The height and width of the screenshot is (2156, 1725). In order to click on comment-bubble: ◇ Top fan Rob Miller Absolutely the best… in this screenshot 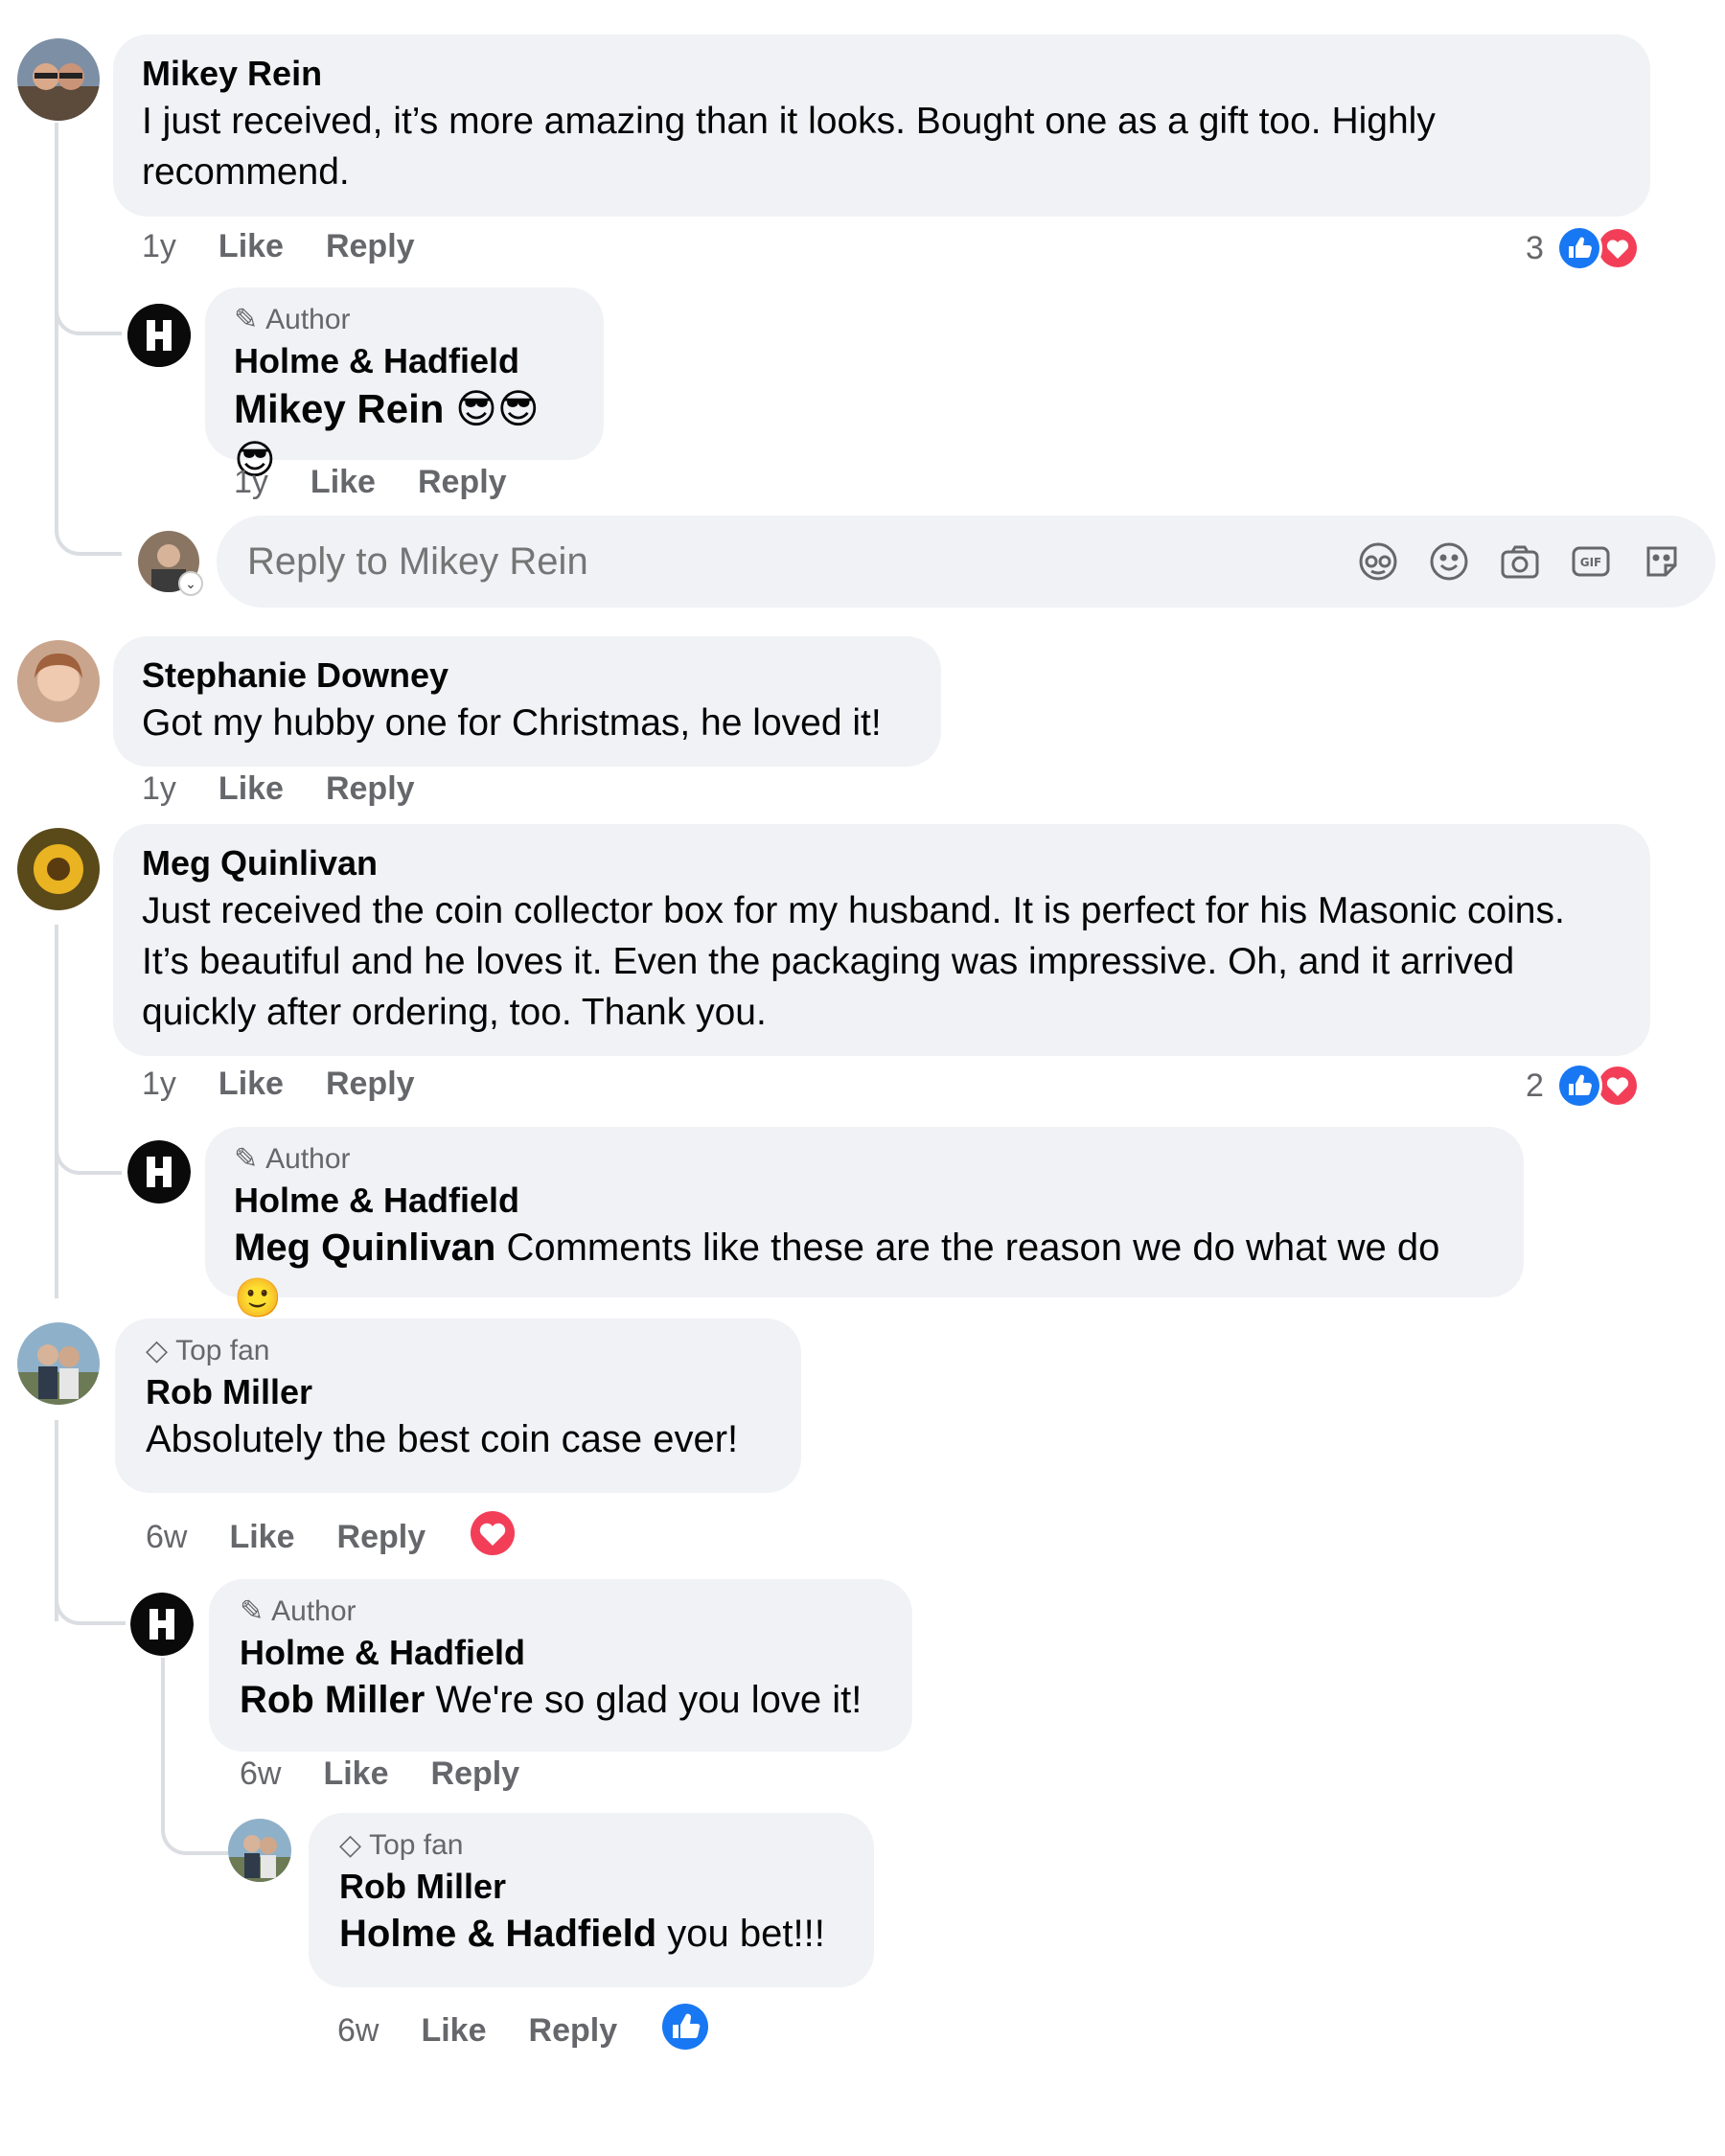, I will do `click(458, 1406)`.